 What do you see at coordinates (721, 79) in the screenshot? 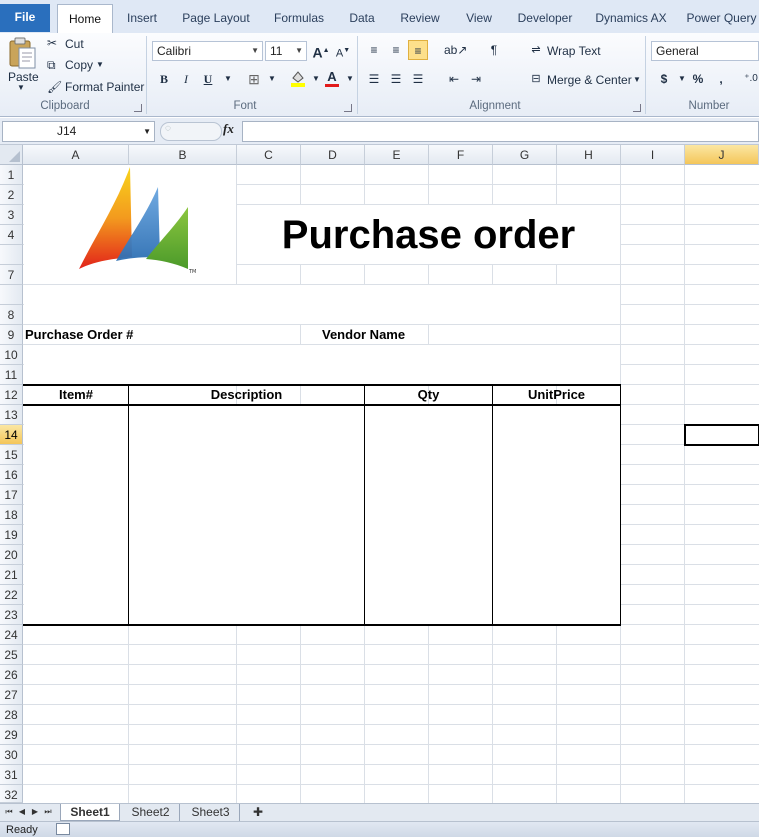
I see `comma-button: ,` at bounding box center [721, 79].